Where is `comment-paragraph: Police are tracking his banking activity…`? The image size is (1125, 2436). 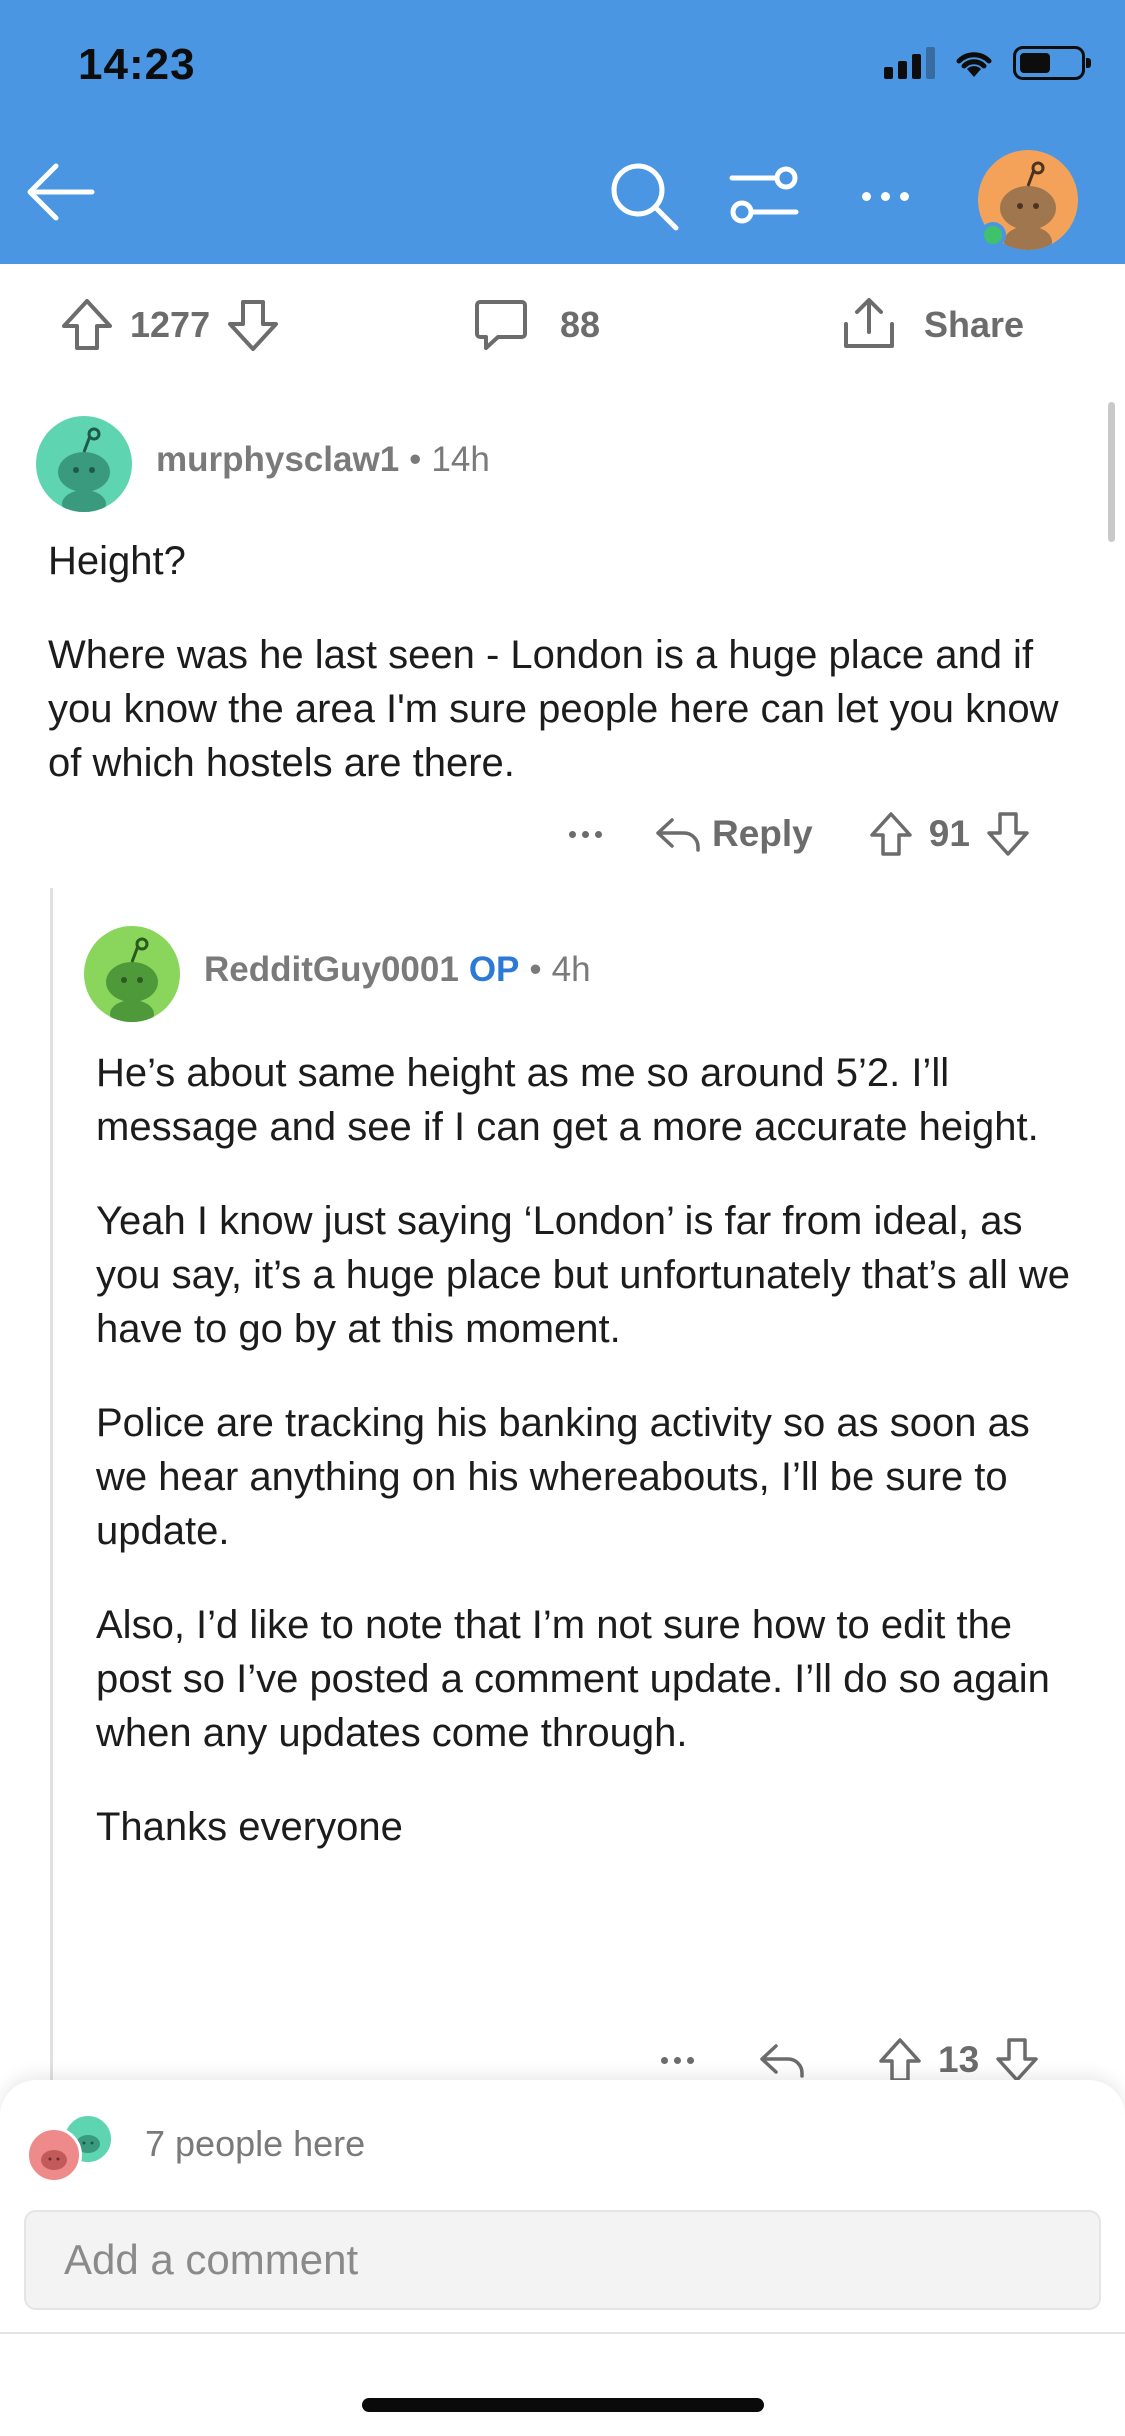
comment-paragraph: Police are tracking his banking activity… is located at coordinates (563, 1477).